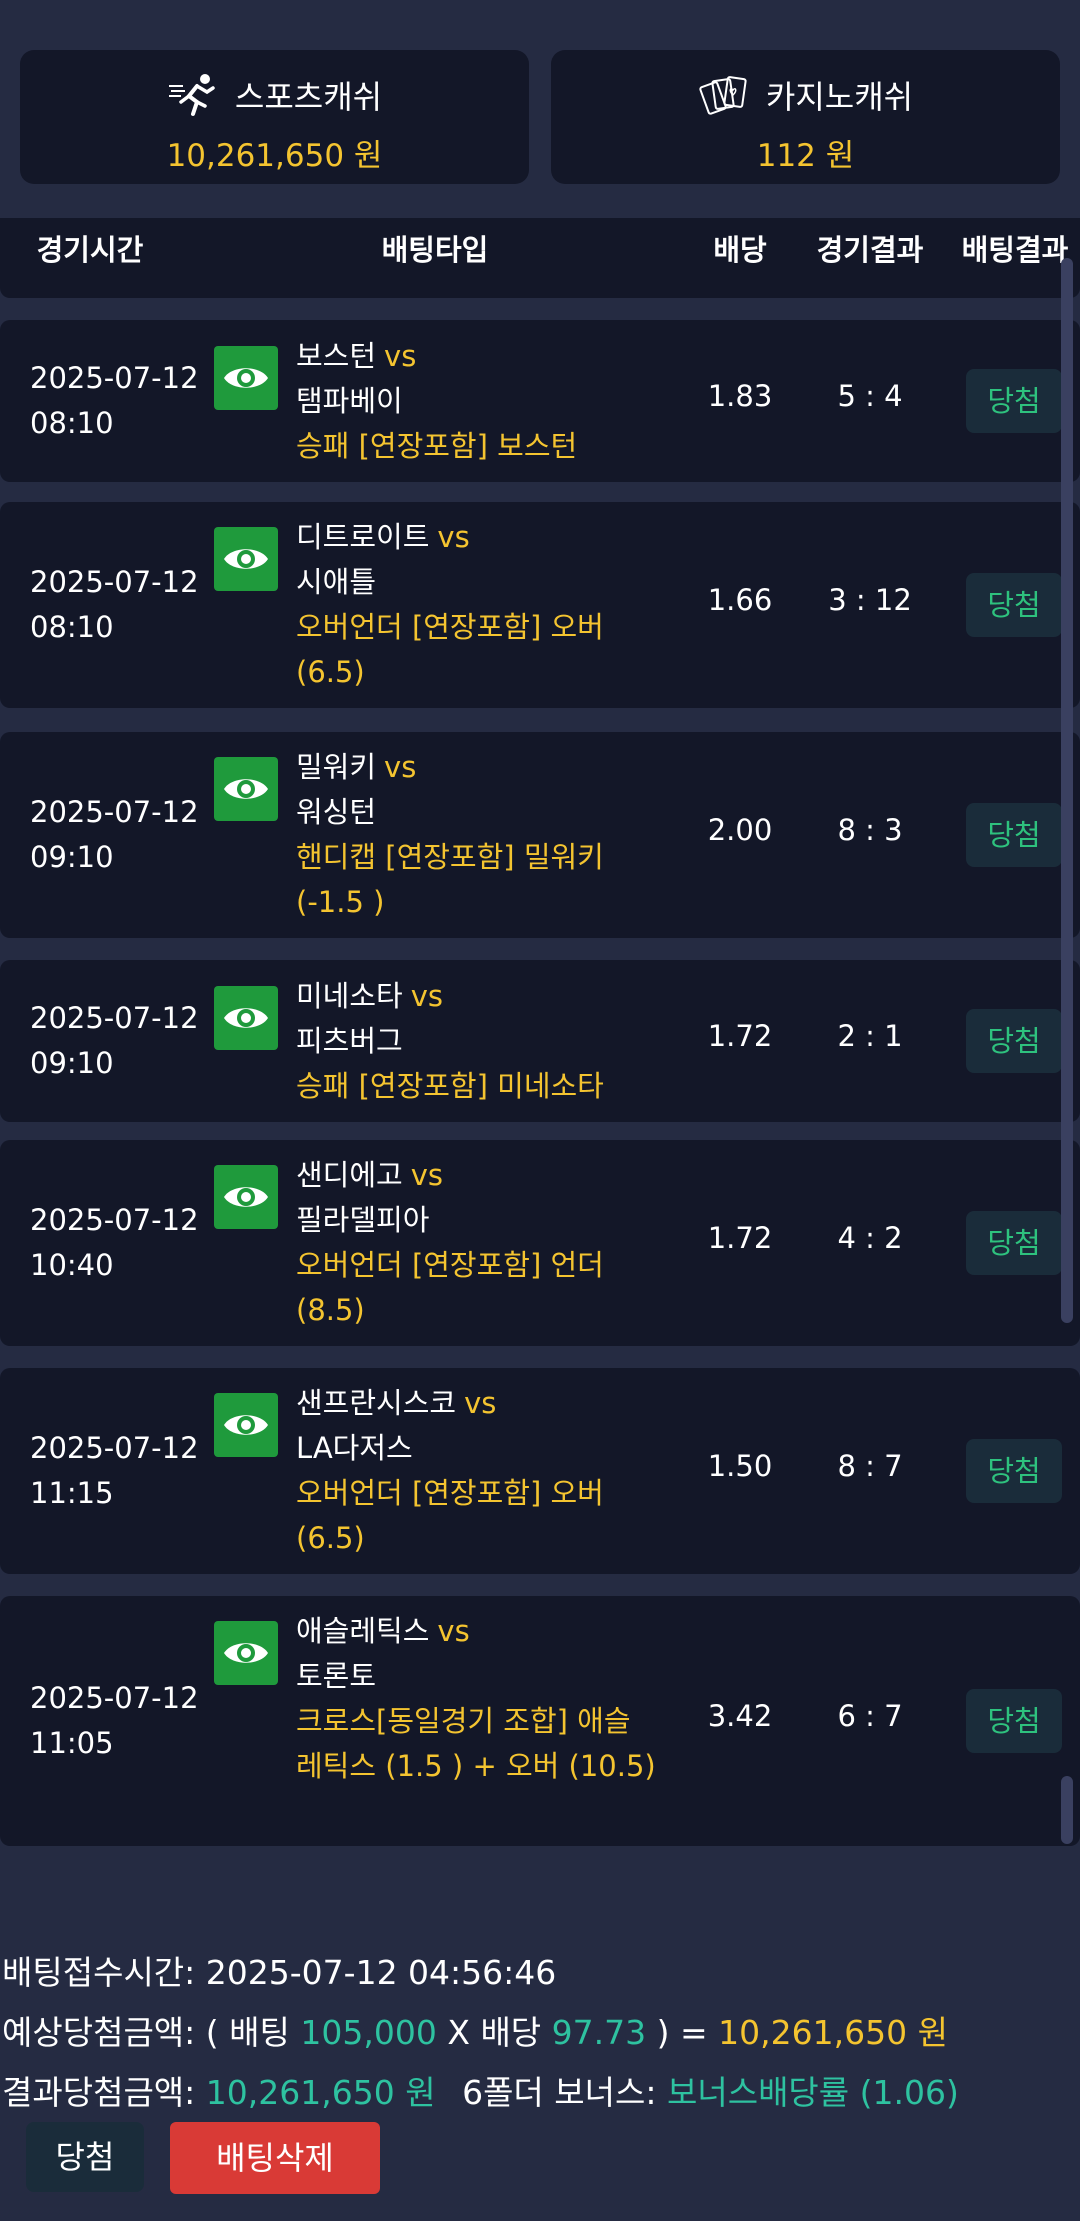 The image size is (1080, 2221). Describe the element at coordinates (812, 2092) in the screenshot. I see `bonus-value: 보너스배당률 (1.06)` at that location.